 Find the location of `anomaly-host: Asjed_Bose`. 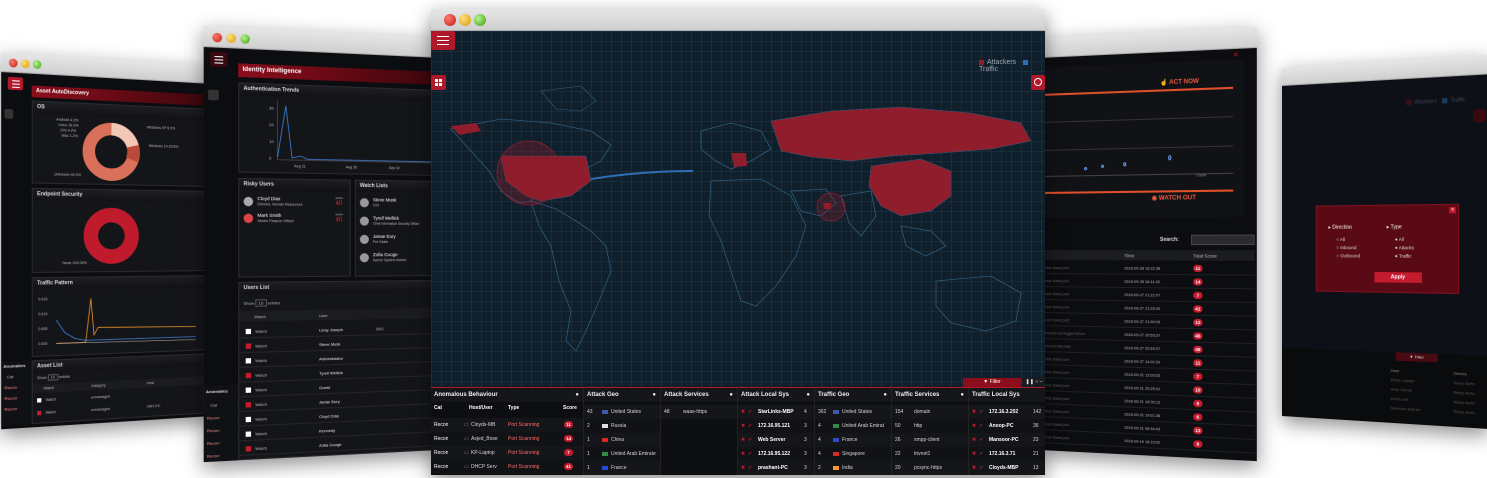

anomaly-host: Asjed_Bose is located at coordinates (488, 439).